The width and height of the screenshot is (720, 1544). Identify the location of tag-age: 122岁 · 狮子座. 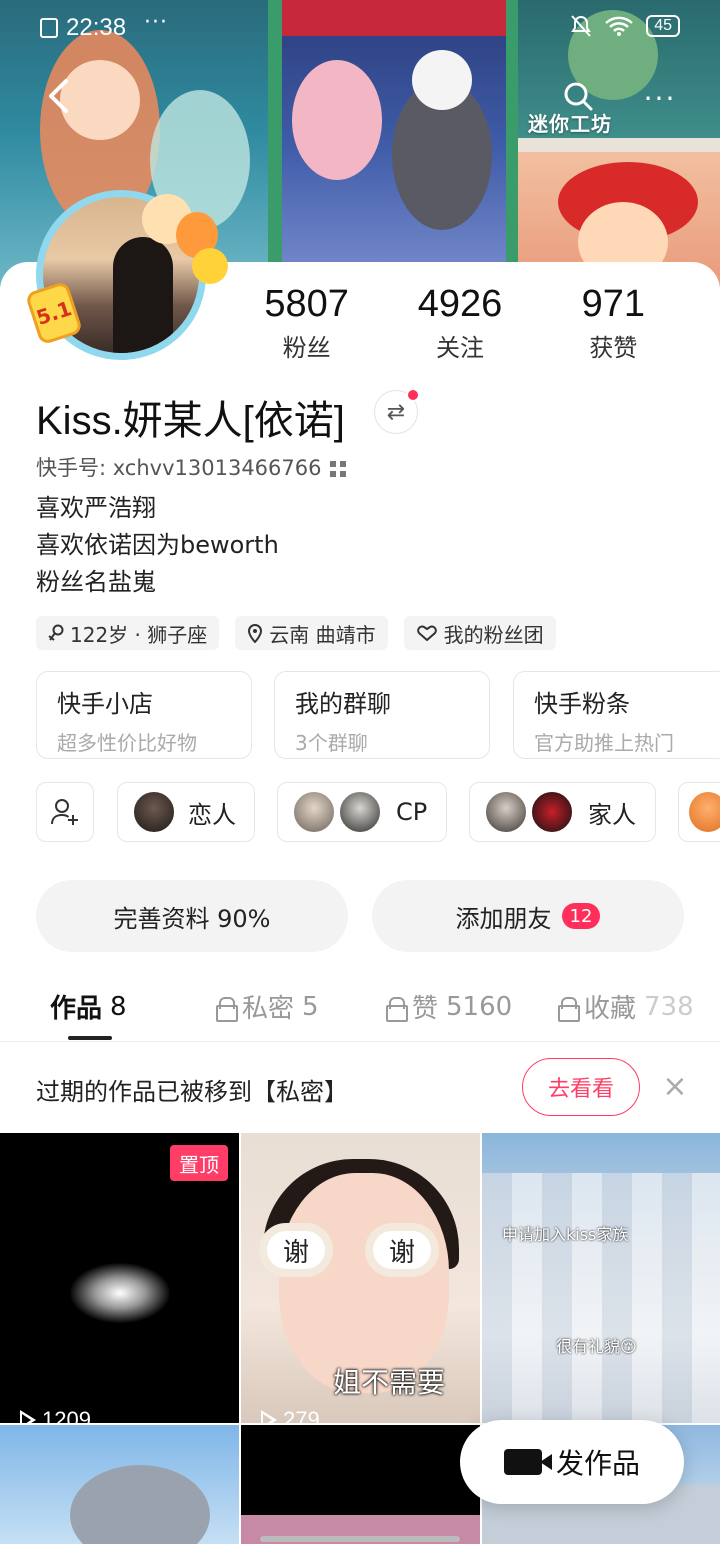
(128, 633).